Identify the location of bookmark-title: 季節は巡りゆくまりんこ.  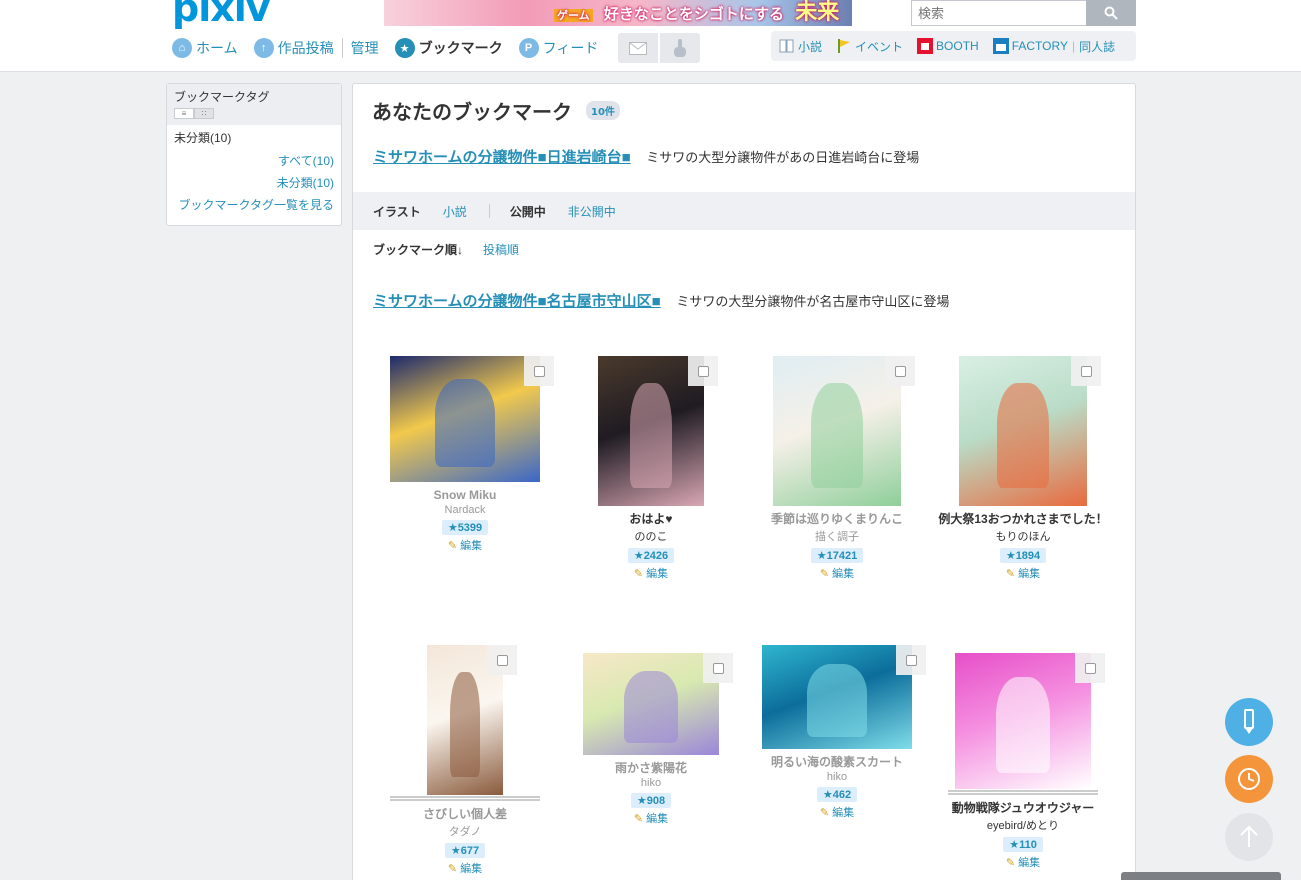
(837, 519).